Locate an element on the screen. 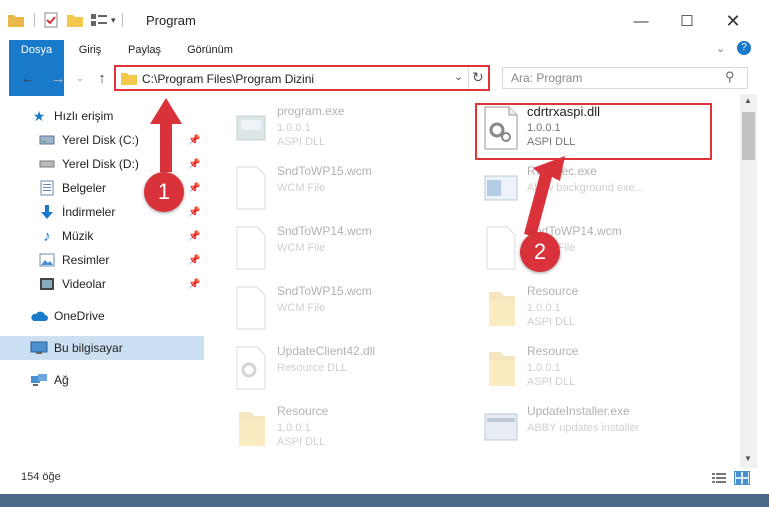 This screenshot has width=769, height=507. step-1-badge: 1 is located at coordinates (164, 192).